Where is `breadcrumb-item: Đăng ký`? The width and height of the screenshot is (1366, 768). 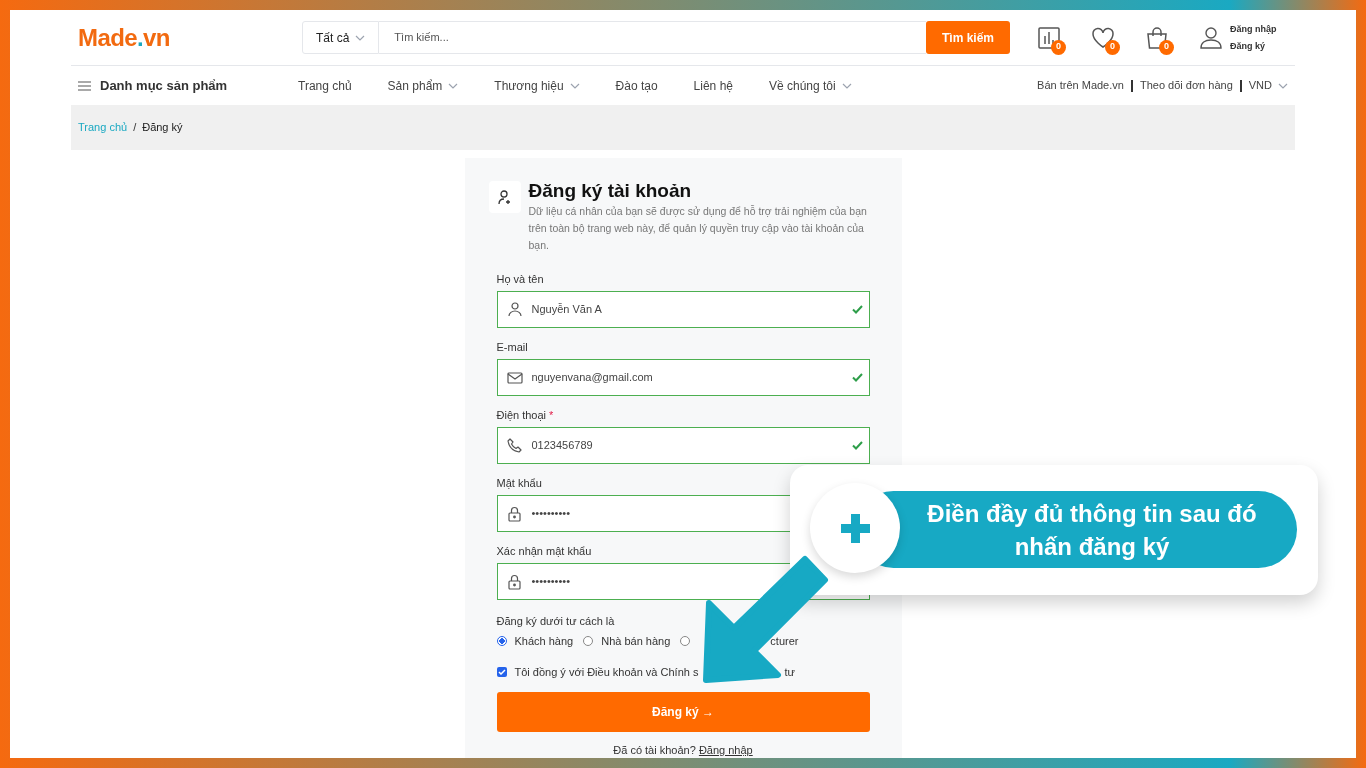
breadcrumb-item: Đăng ký is located at coordinates (162, 127).